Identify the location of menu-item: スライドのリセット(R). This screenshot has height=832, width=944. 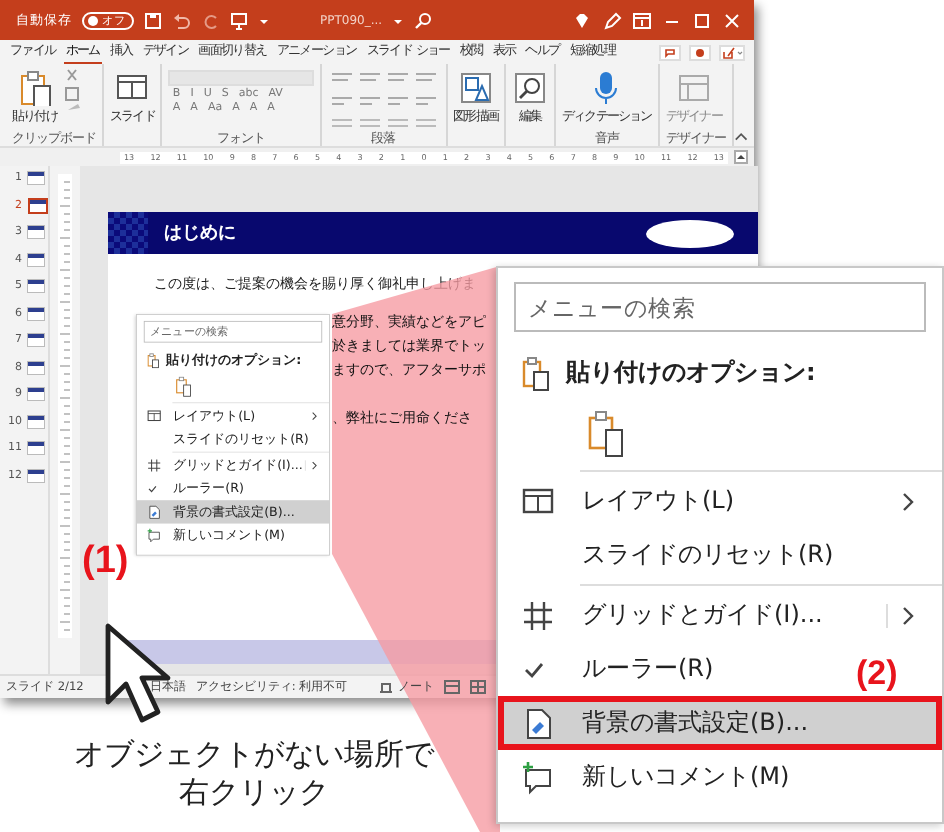
(664, 555).